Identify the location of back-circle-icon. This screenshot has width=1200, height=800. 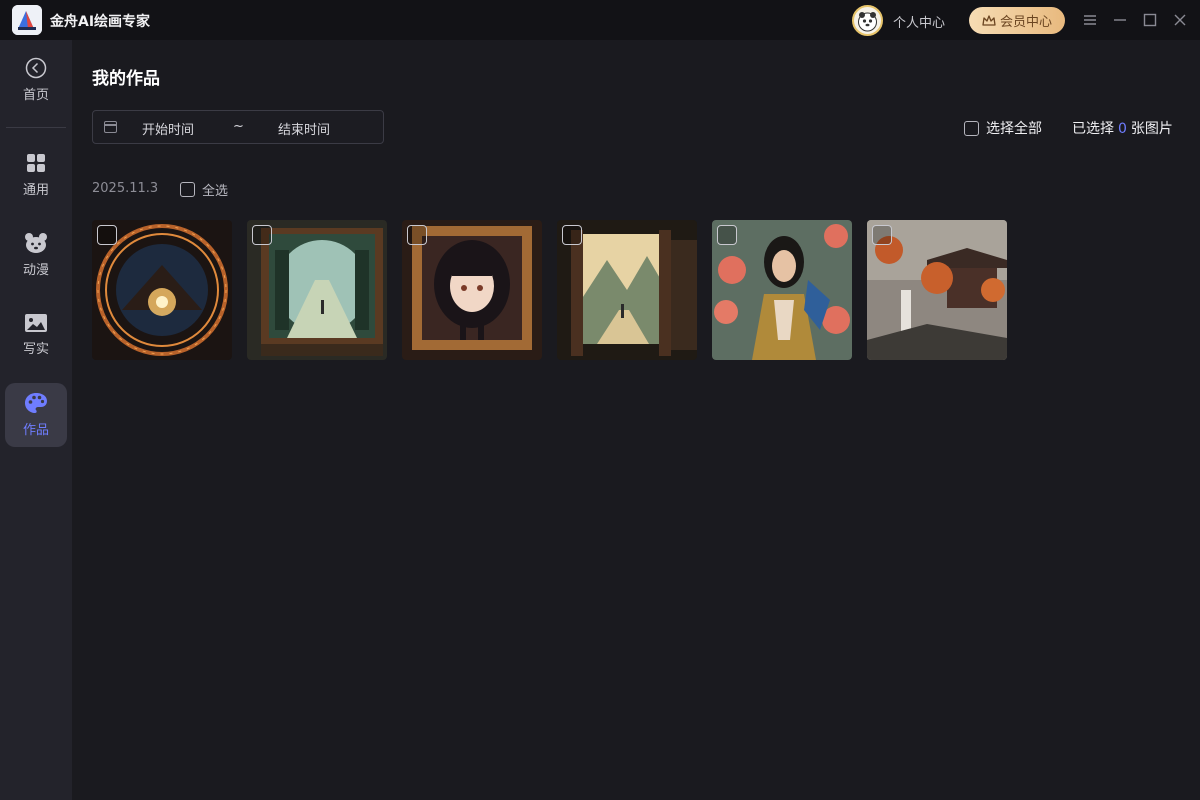
(36, 68).